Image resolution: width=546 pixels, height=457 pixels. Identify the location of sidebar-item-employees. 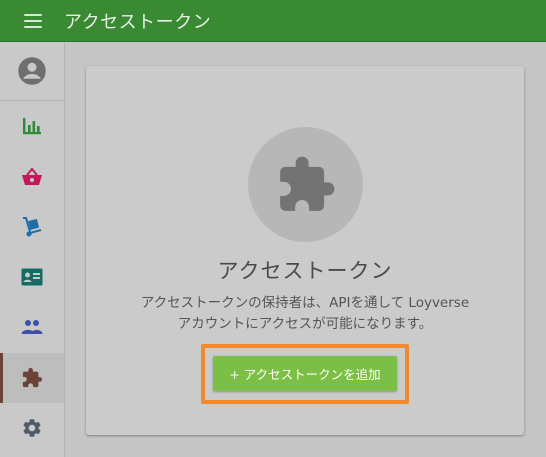
(32, 277).